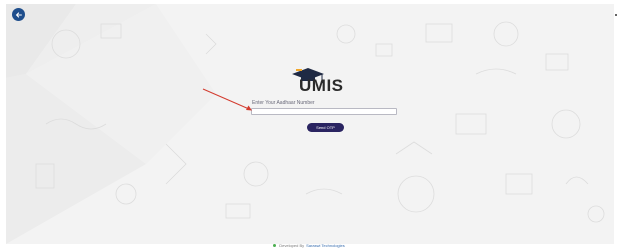  What do you see at coordinates (227, 99) in the screenshot?
I see `annotation-arrow` at bounding box center [227, 99].